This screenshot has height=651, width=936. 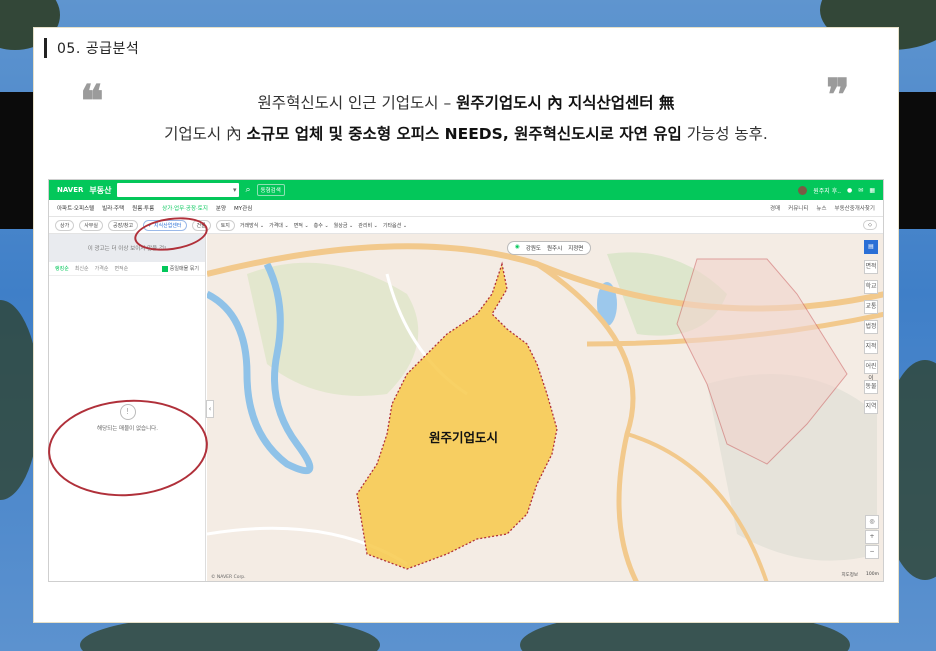 What do you see at coordinates (82, 268) in the screenshot?
I see `sort-latest: 최신순` at bounding box center [82, 268].